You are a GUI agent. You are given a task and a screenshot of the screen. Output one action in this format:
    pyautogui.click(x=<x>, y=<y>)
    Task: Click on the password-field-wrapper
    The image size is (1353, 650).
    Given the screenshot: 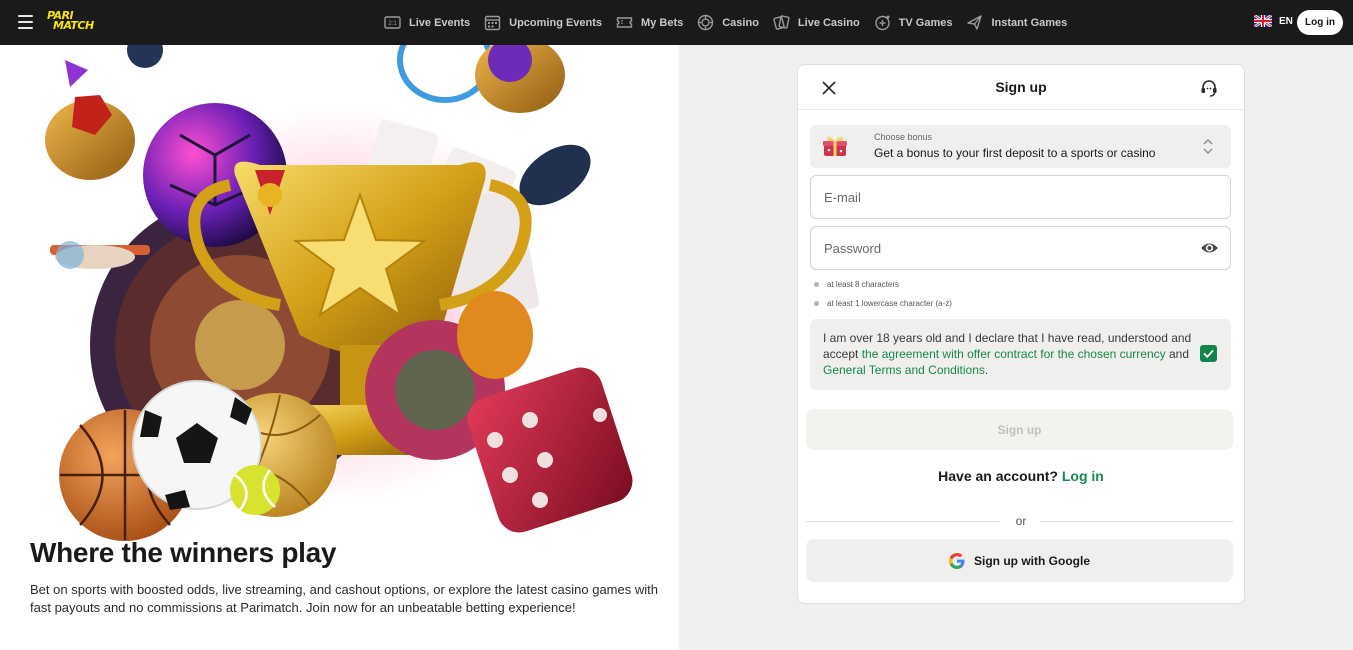 What is the action you would take?
    pyautogui.click(x=1020, y=248)
    